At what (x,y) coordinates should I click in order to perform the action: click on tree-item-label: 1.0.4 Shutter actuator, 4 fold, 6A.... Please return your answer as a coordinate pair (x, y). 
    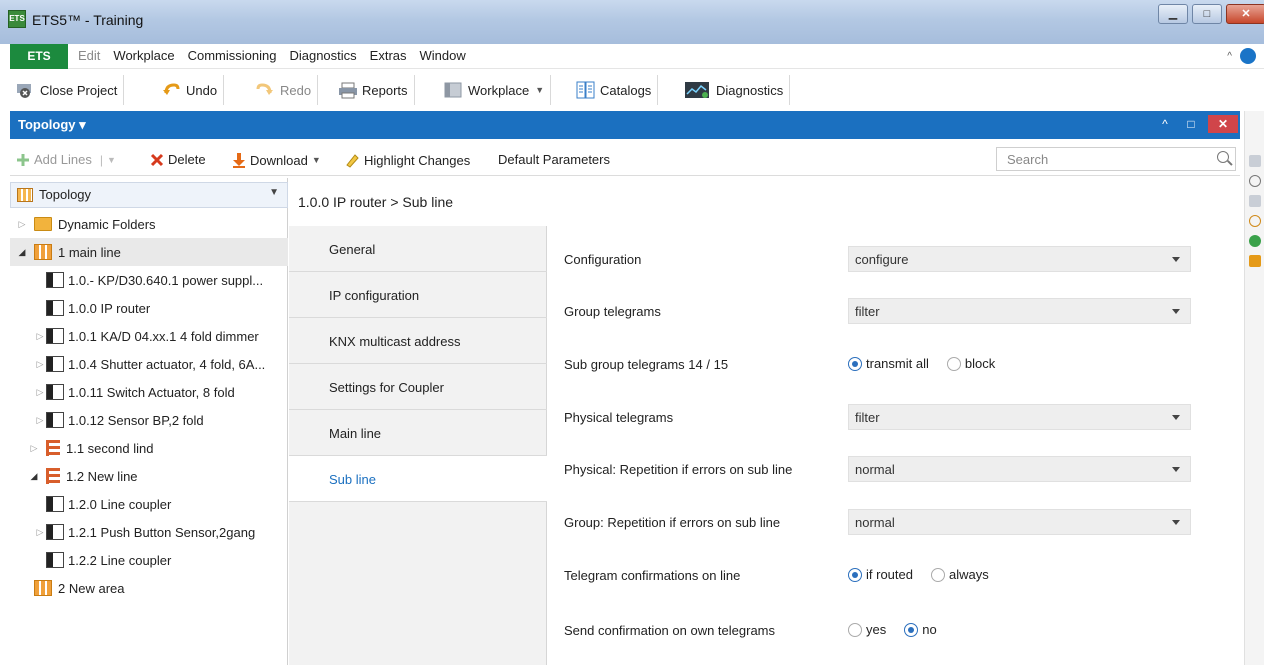
    Looking at the image, I should click on (167, 364).